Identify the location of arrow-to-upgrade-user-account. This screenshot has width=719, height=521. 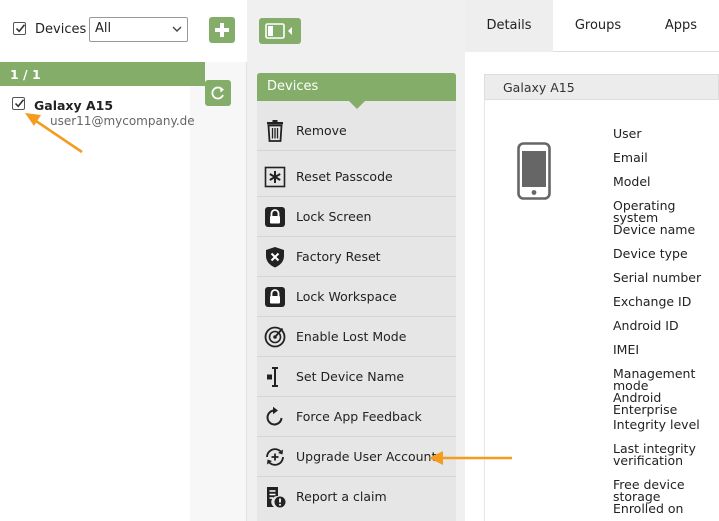
(470, 458).